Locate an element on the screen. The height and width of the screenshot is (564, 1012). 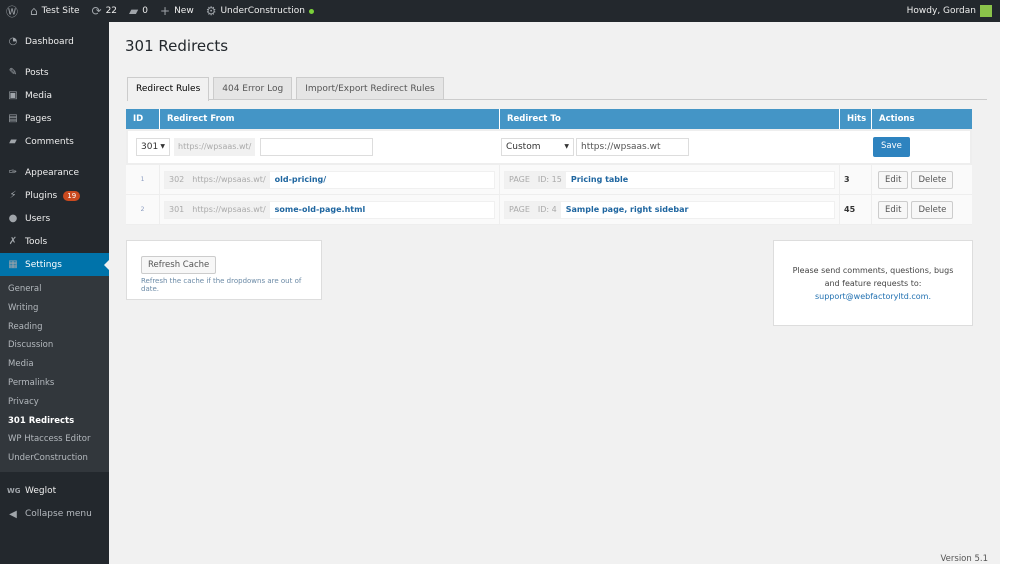
submenu-item: UnderConstruction is located at coordinates (54, 458).